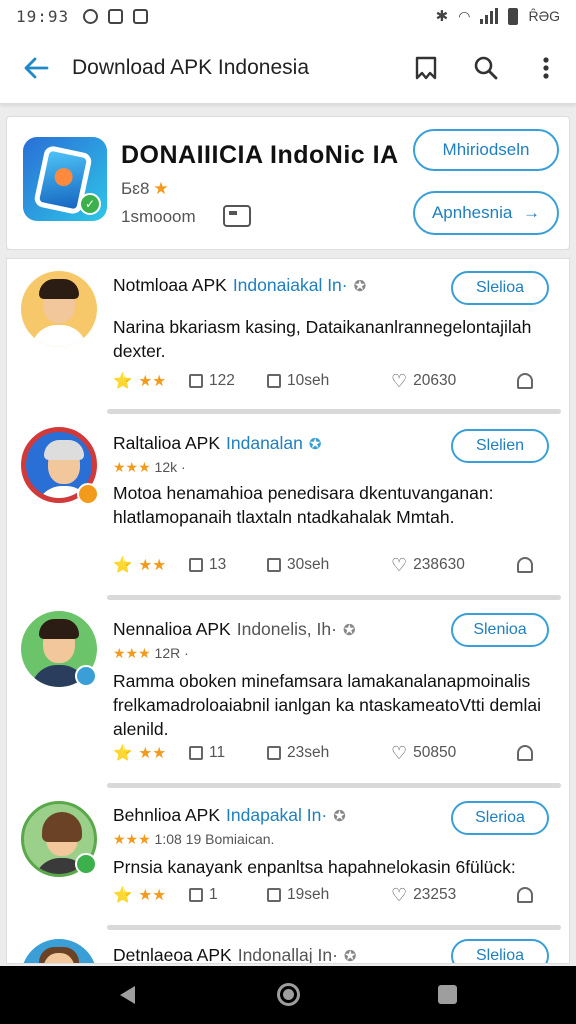  What do you see at coordinates (287, 629) in the screenshot?
I see `author-handle: Indonelis, Ih·` at bounding box center [287, 629].